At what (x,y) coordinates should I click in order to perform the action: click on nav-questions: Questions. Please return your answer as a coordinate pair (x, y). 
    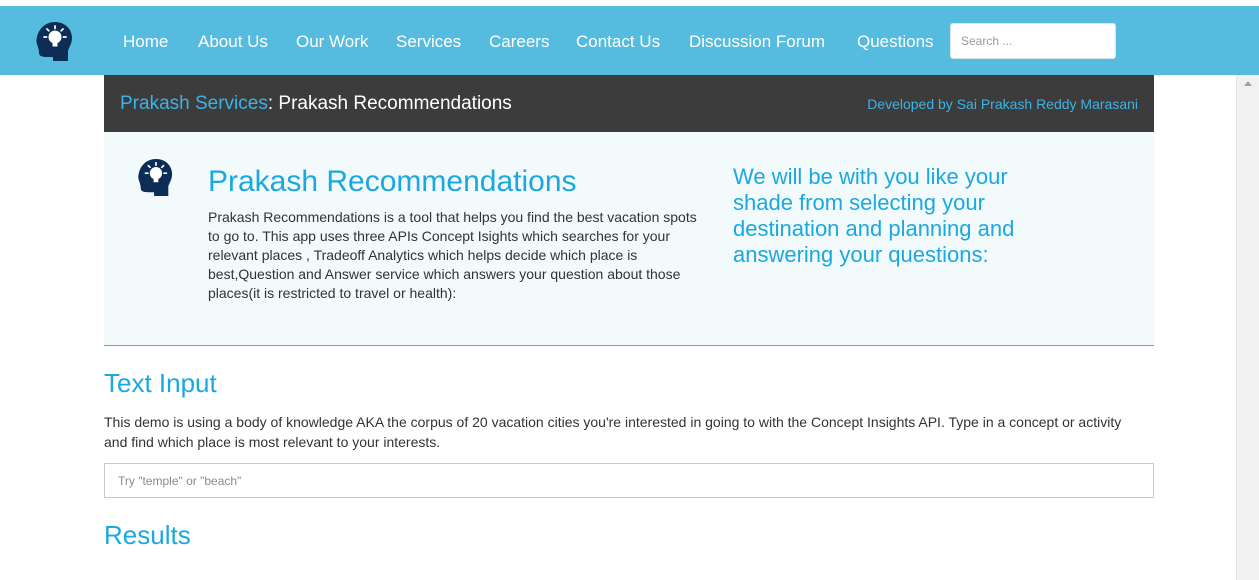
    Looking at the image, I should click on (895, 42).